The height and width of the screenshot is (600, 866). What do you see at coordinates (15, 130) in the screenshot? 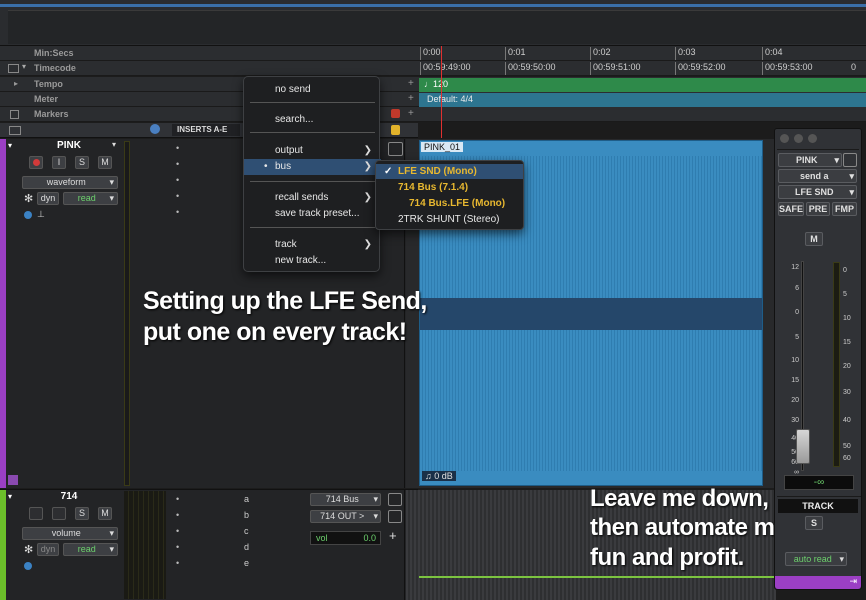
I see `track-list-icon` at bounding box center [15, 130].